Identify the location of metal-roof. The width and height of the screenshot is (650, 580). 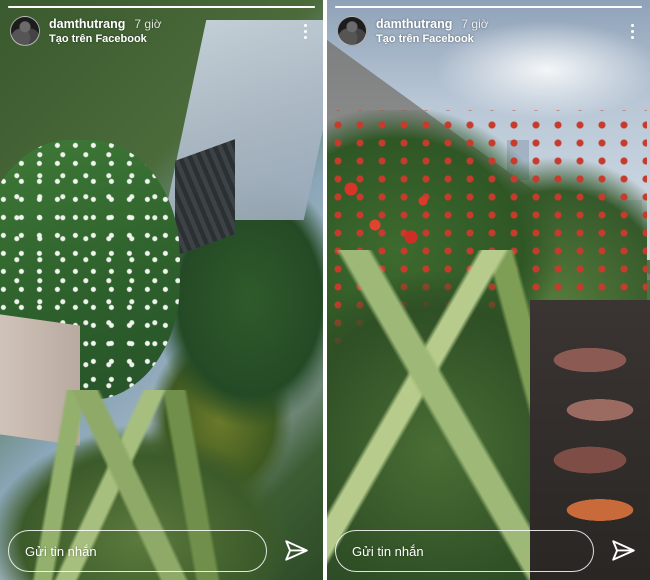
(205, 197).